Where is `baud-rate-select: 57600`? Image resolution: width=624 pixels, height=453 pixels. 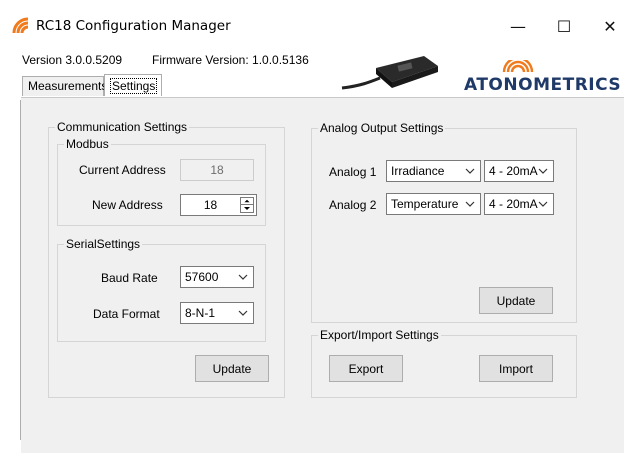
baud-rate-select: 57600 is located at coordinates (217, 277).